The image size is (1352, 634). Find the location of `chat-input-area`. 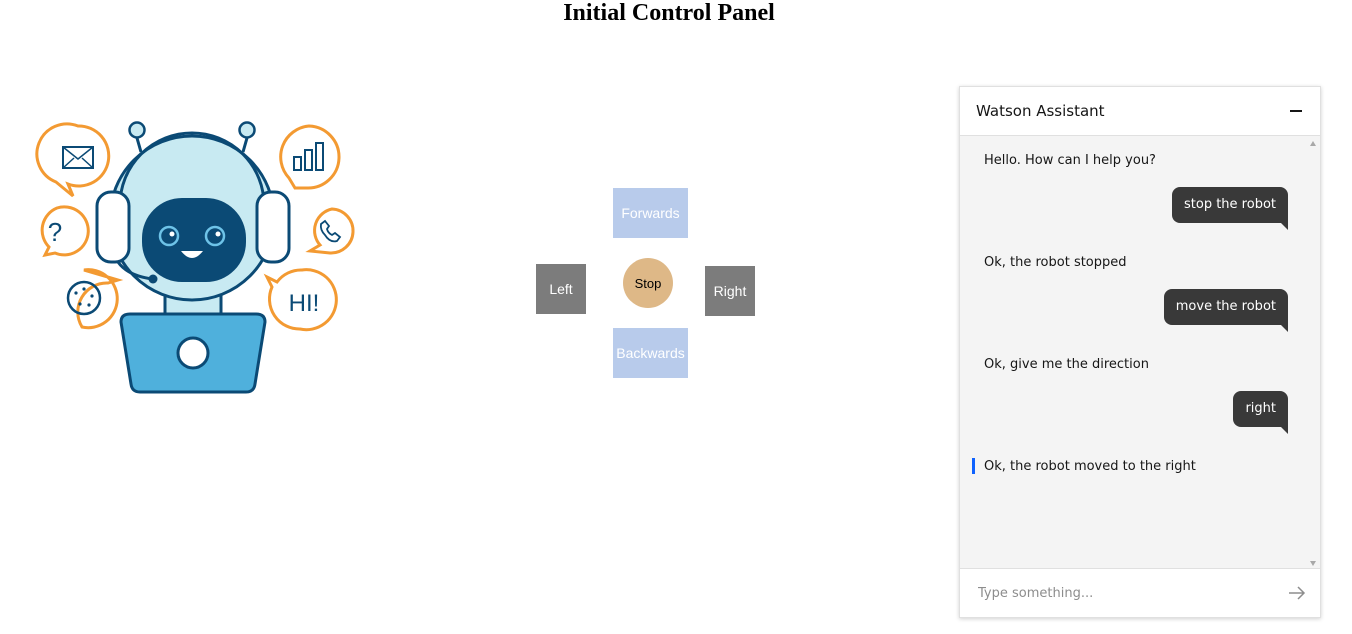

chat-input-area is located at coordinates (1140, 592).